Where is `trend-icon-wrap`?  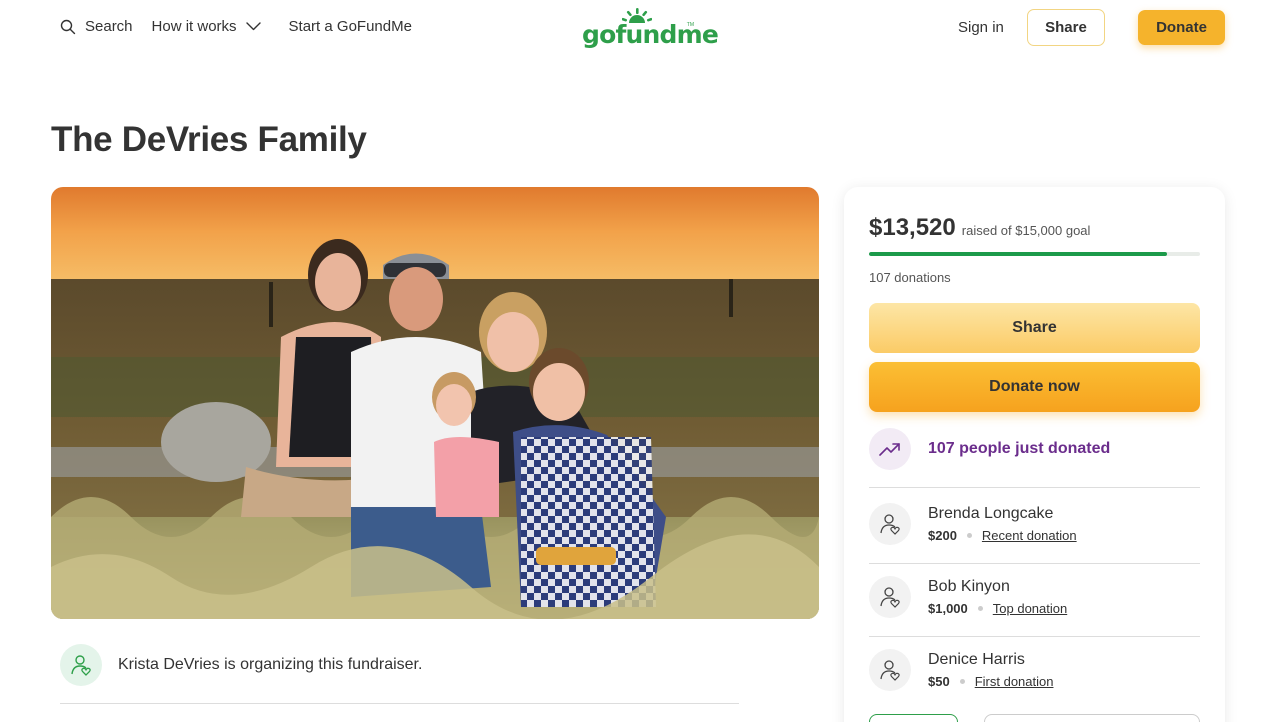
trend-icon-wrap is located at coordinates (890, 449).